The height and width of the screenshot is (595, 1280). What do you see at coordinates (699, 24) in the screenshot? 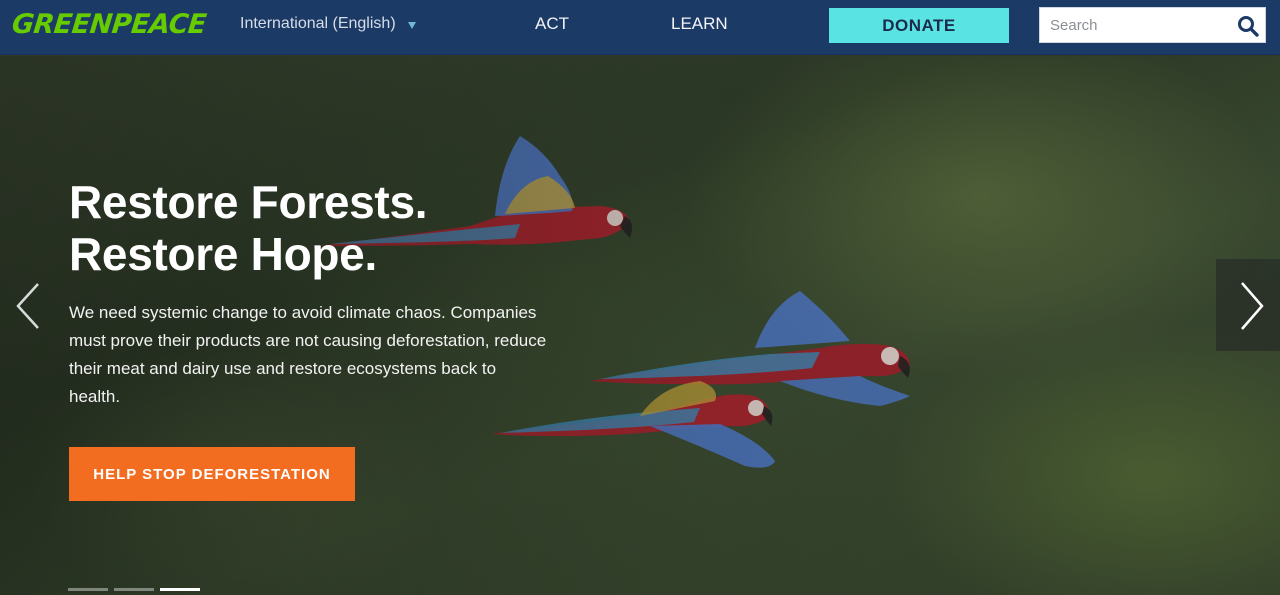
I see `nav-learn: LEARN` at bounding box center [699, 24].